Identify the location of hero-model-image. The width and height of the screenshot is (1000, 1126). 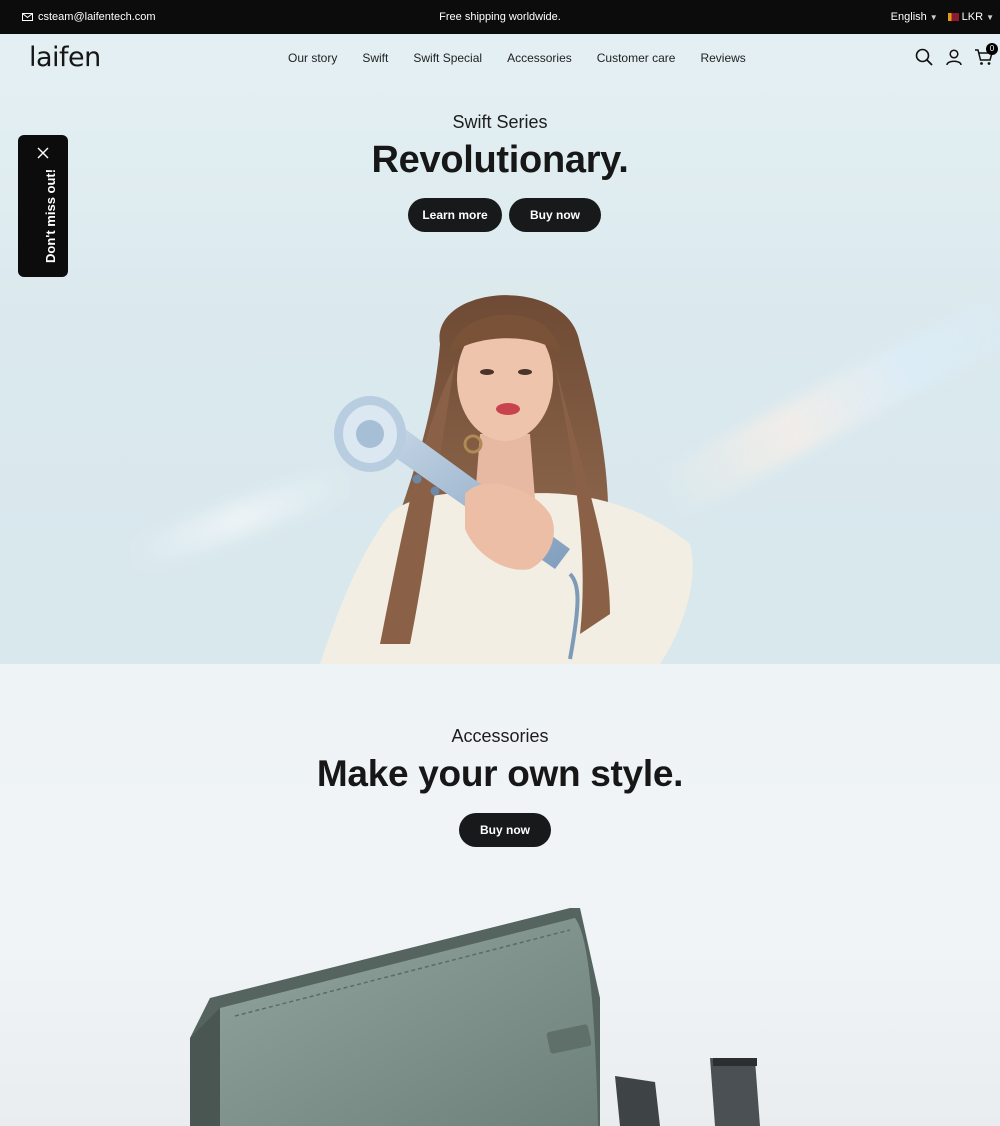
(506, 479).